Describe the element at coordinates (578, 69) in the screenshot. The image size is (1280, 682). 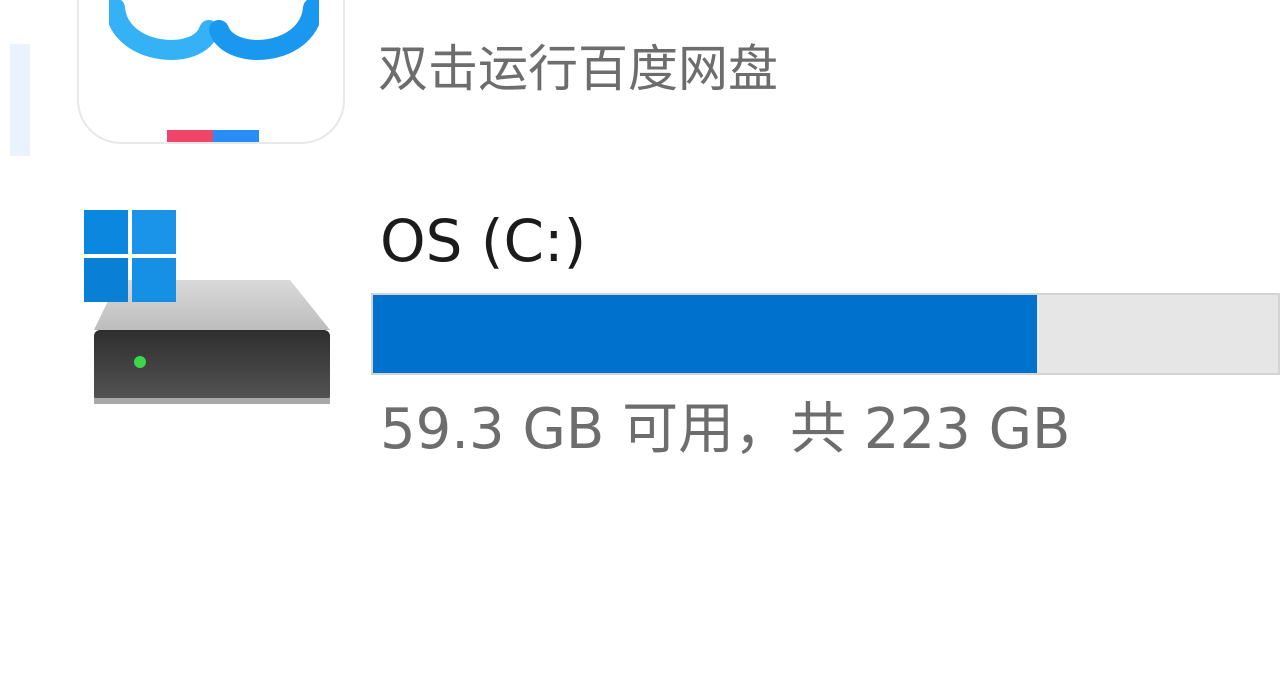
I see `app-description: 双击运行百度网盘` at that location.